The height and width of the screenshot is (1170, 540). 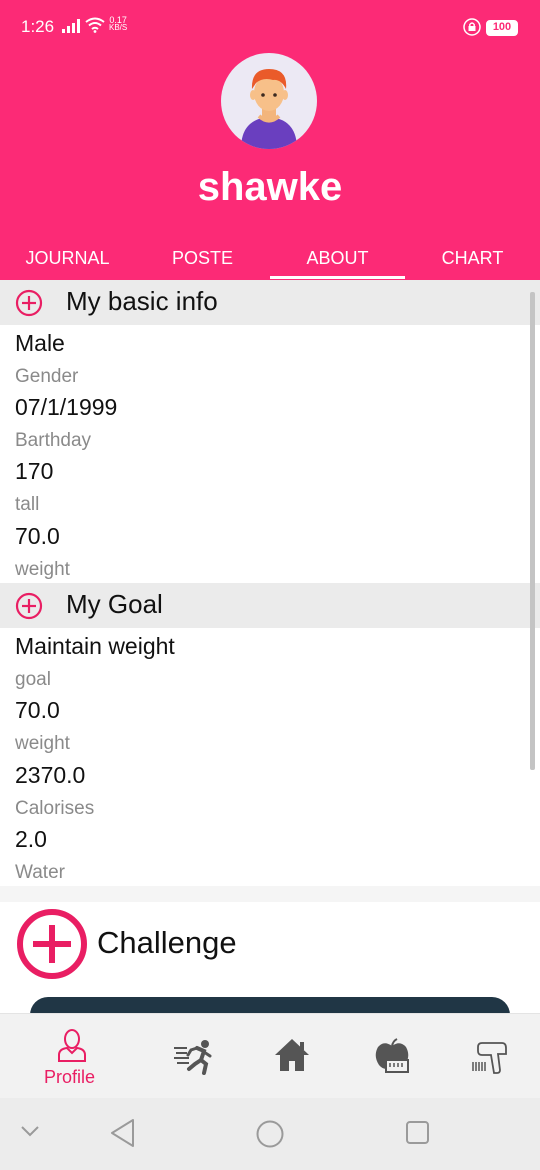 What do you see at coordinates (270, 187) in the screenshot?
I see `username: shawke` at bounding box center [270, 187].